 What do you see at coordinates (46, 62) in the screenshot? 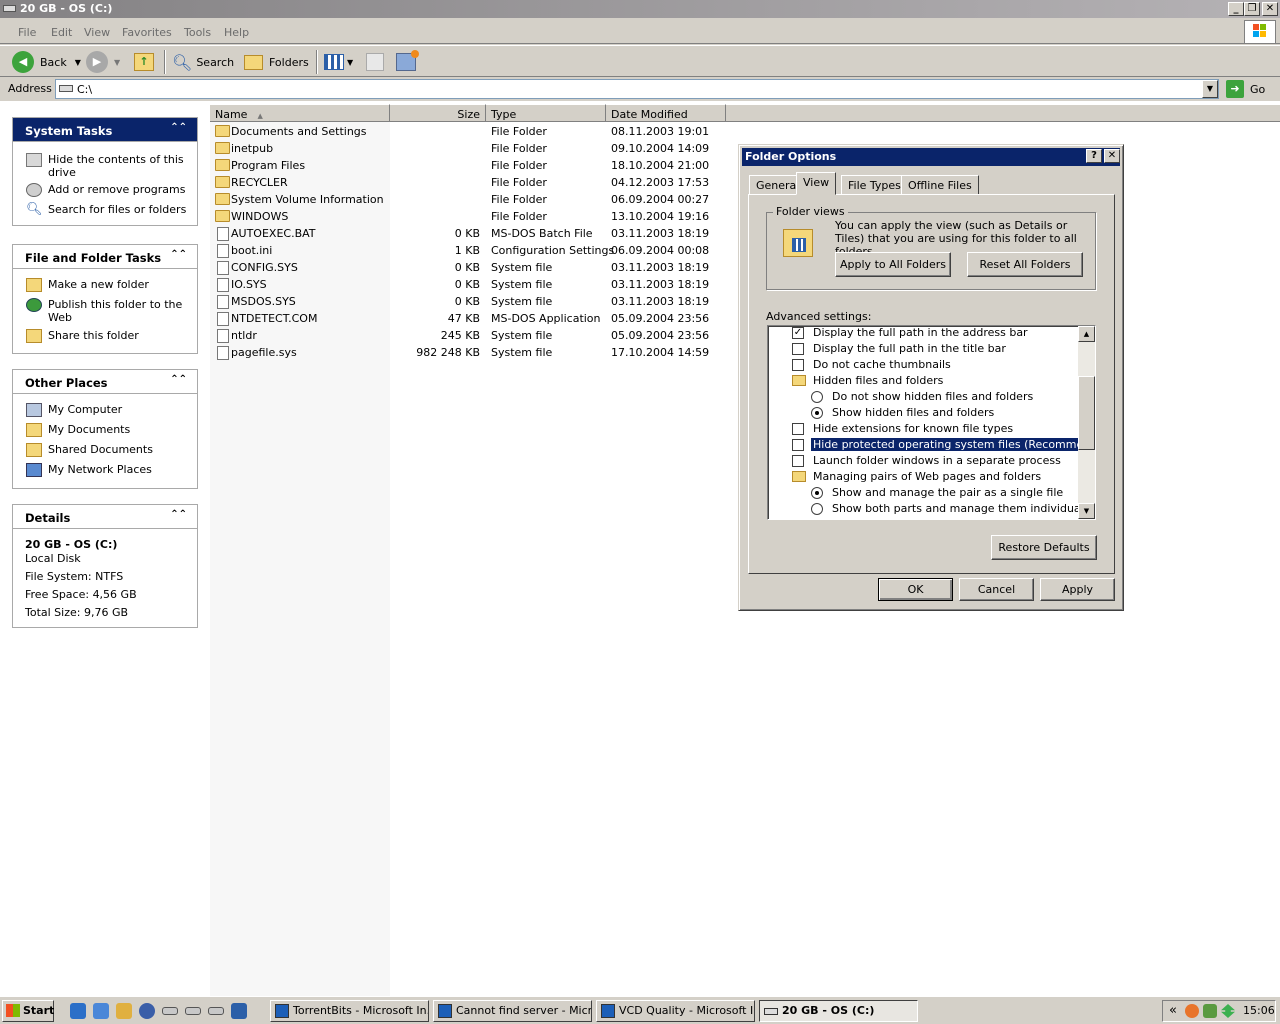
I see `back-button: ◀ Back ▼` at bounding box center [46, 62].